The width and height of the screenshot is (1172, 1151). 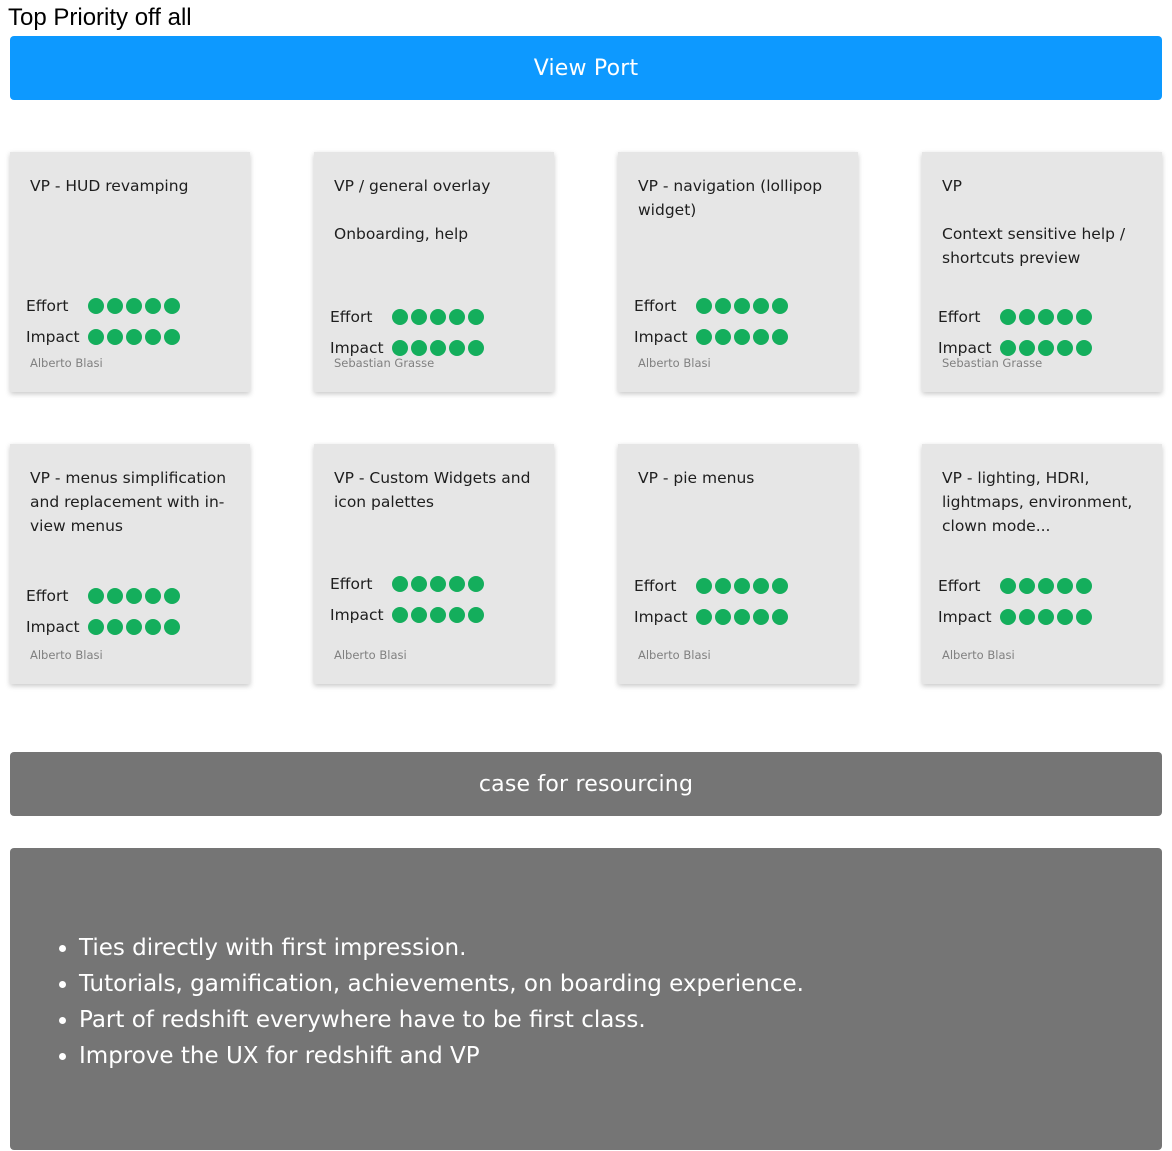 I want to click on effort-rating-row: Effort, so click(x=711, y=585).